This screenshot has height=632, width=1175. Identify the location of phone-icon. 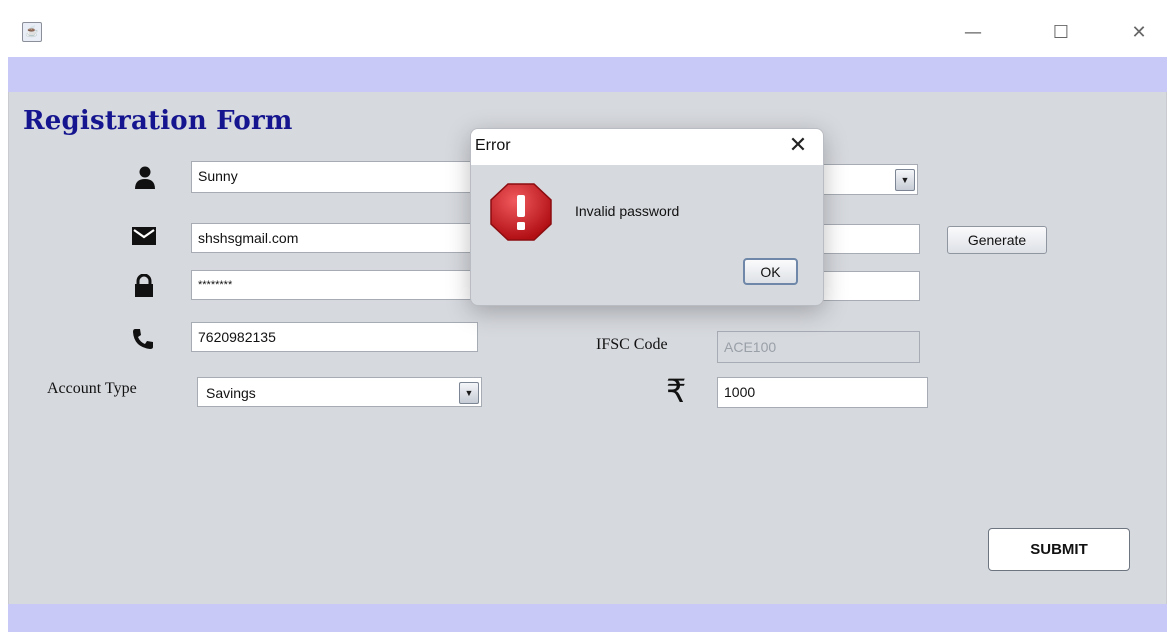
(143, 339).